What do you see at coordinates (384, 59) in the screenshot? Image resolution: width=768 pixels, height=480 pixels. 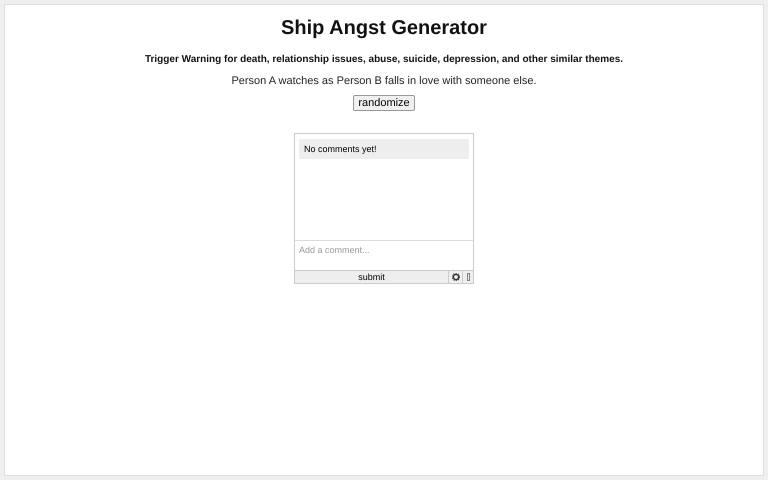 I see `trigger-warning: Trigger Warning for death, relationship issues, abuse, suicide, depression, and other similar themes.` at bounding box center [384, 59].